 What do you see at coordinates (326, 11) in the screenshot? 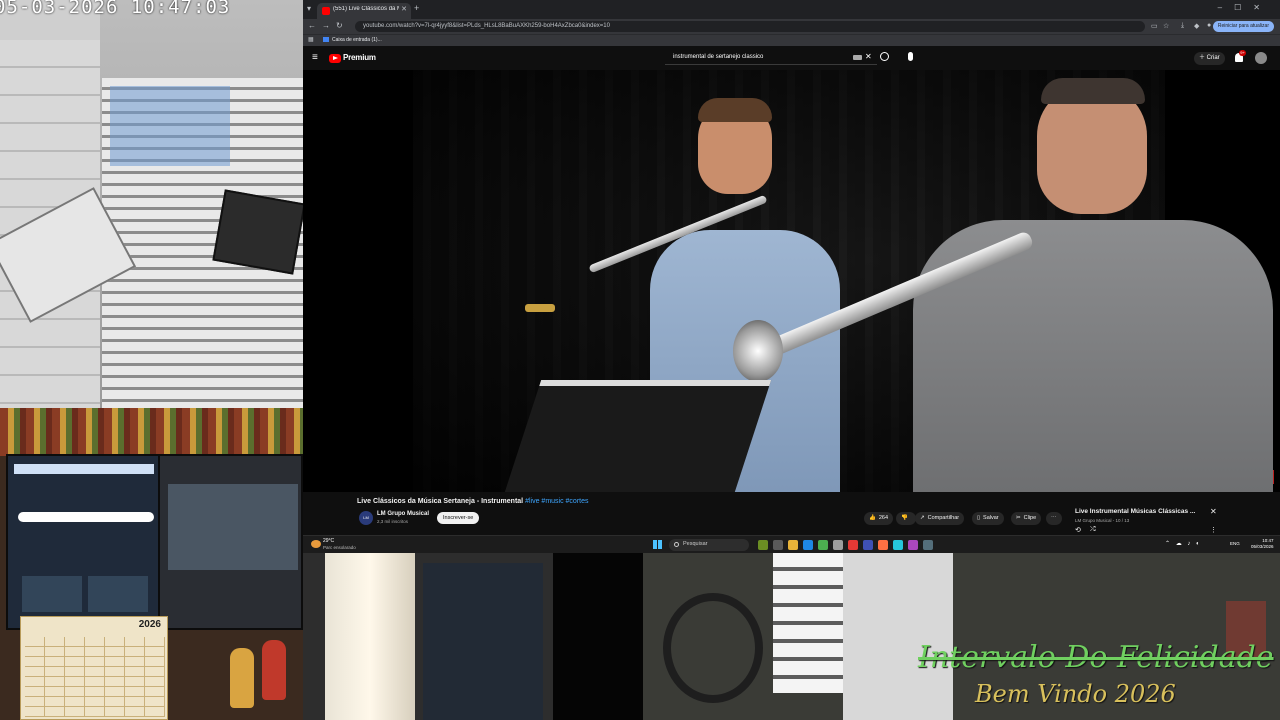
I see `youtube-favicon-icon` at bounding box center [326, 11].